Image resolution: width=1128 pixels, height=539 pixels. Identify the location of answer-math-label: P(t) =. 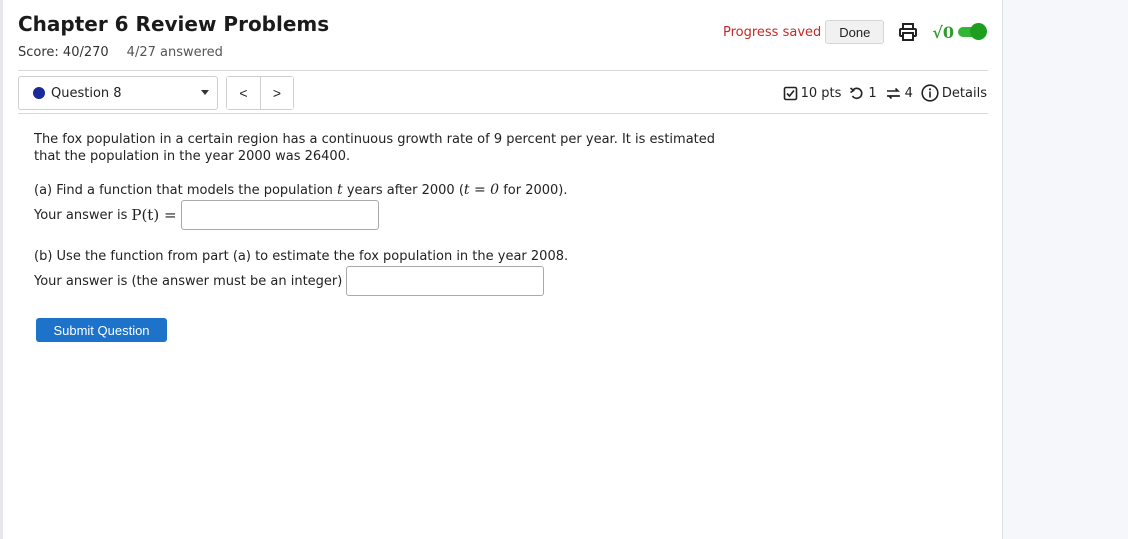
(154, 214).